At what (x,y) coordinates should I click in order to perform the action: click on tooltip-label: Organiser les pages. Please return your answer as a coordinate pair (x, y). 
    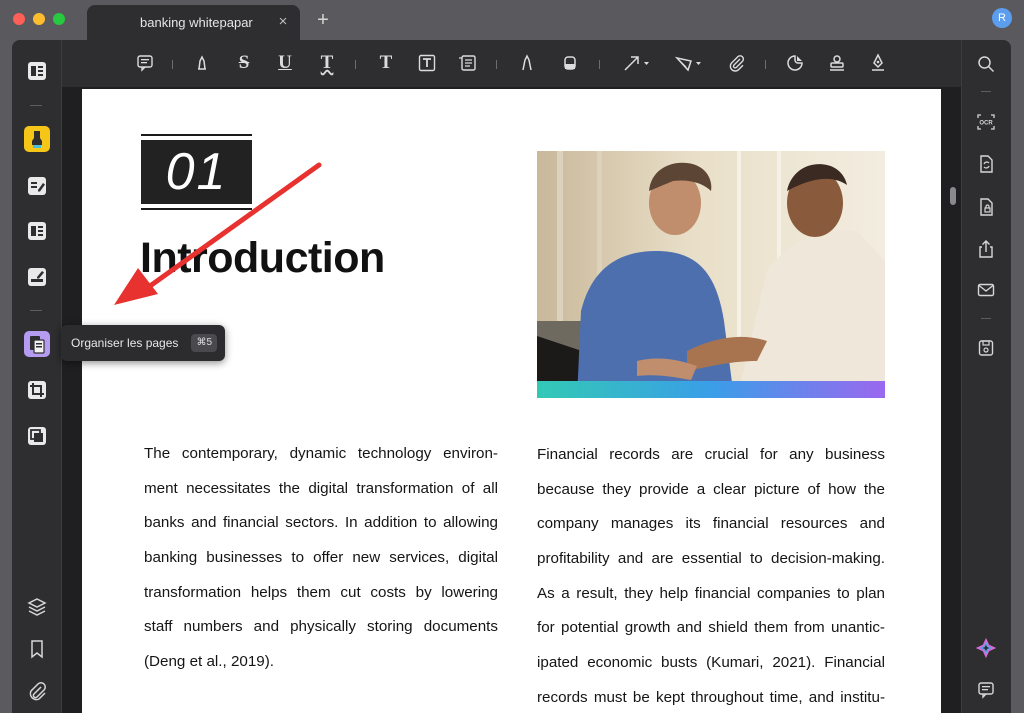
    Looking at the image, I should click on (125, 343).